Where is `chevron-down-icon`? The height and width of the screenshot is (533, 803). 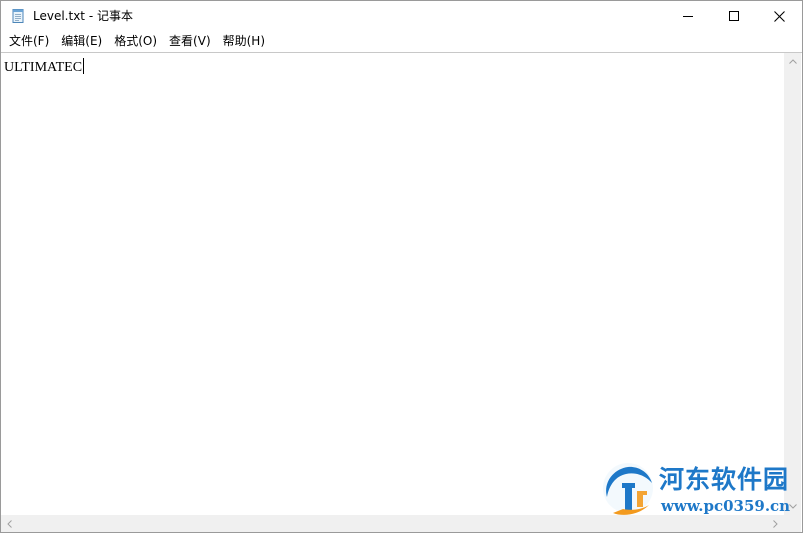
chevron-down-icon is located at coordinates (792, 506).